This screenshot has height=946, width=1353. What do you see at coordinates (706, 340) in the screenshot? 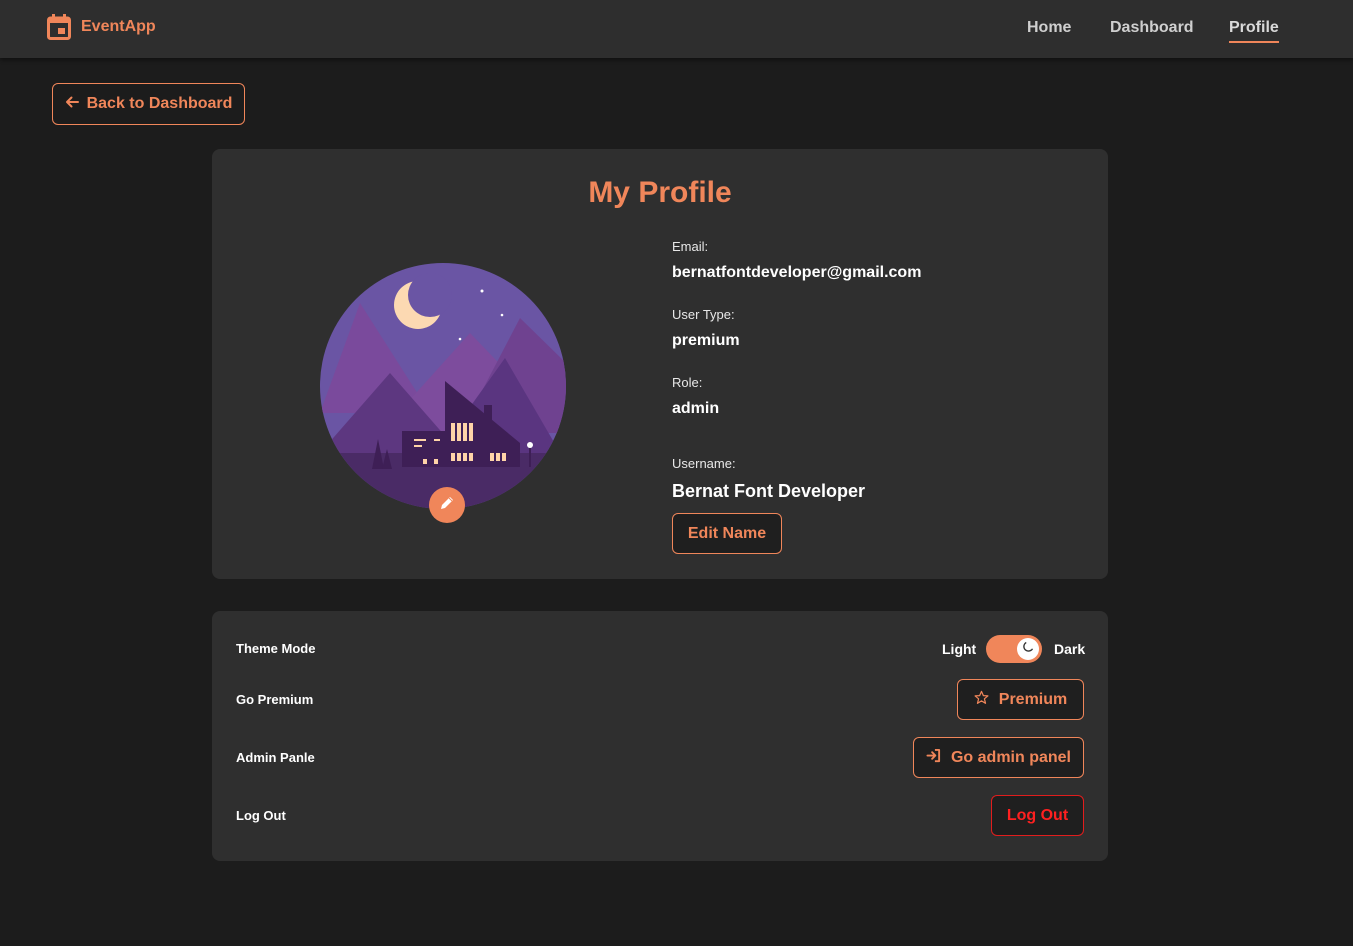
I see `user-type-value: premium` at bounding box center [706, 340].